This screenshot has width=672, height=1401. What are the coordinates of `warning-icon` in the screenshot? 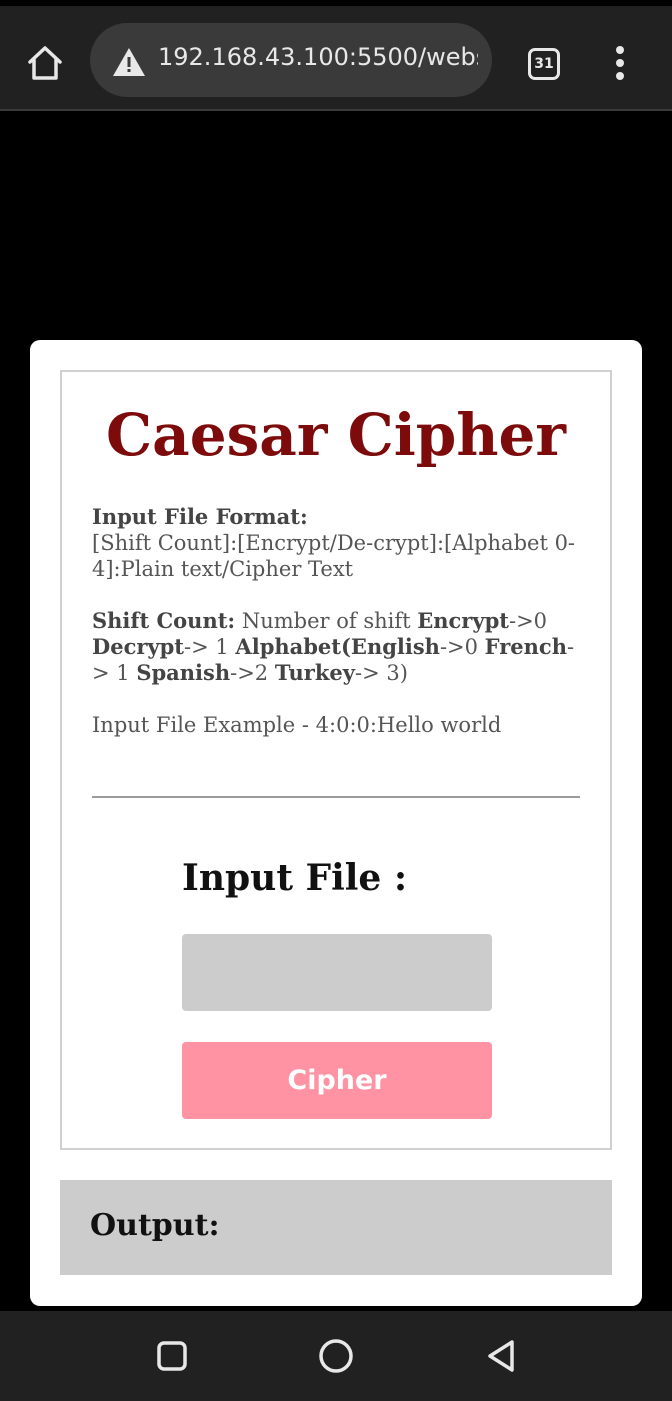 It's located at (129, 62).